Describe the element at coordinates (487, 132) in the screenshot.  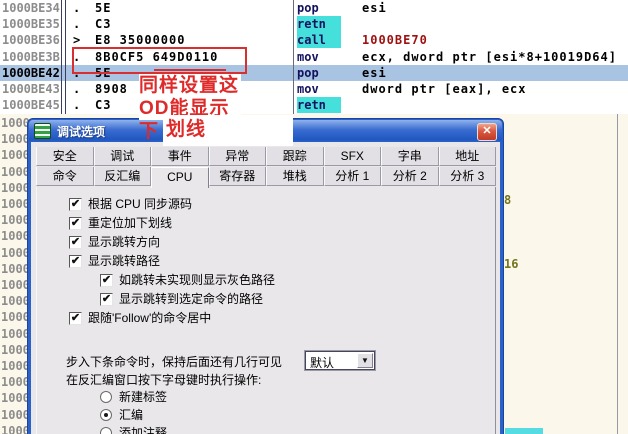
I see `close-button: ✕` at that location.